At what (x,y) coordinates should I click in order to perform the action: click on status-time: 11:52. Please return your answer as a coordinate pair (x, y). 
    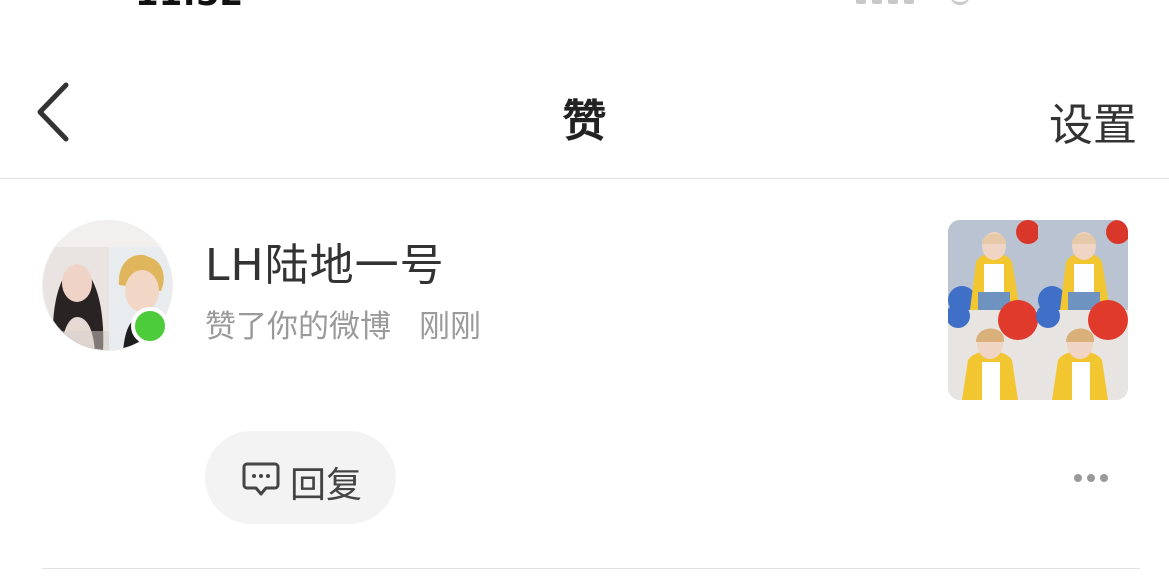
    Looking at the image, I should click on (189, 6).